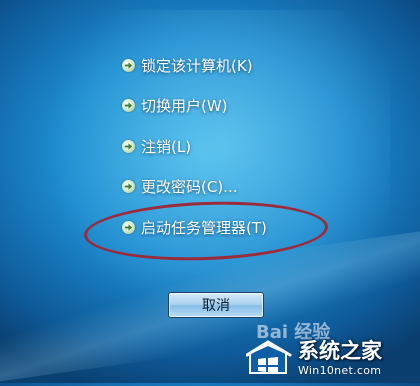  I want to click on menu-item-lock-computer: 锁定该计算机(K), so click(187, 65).